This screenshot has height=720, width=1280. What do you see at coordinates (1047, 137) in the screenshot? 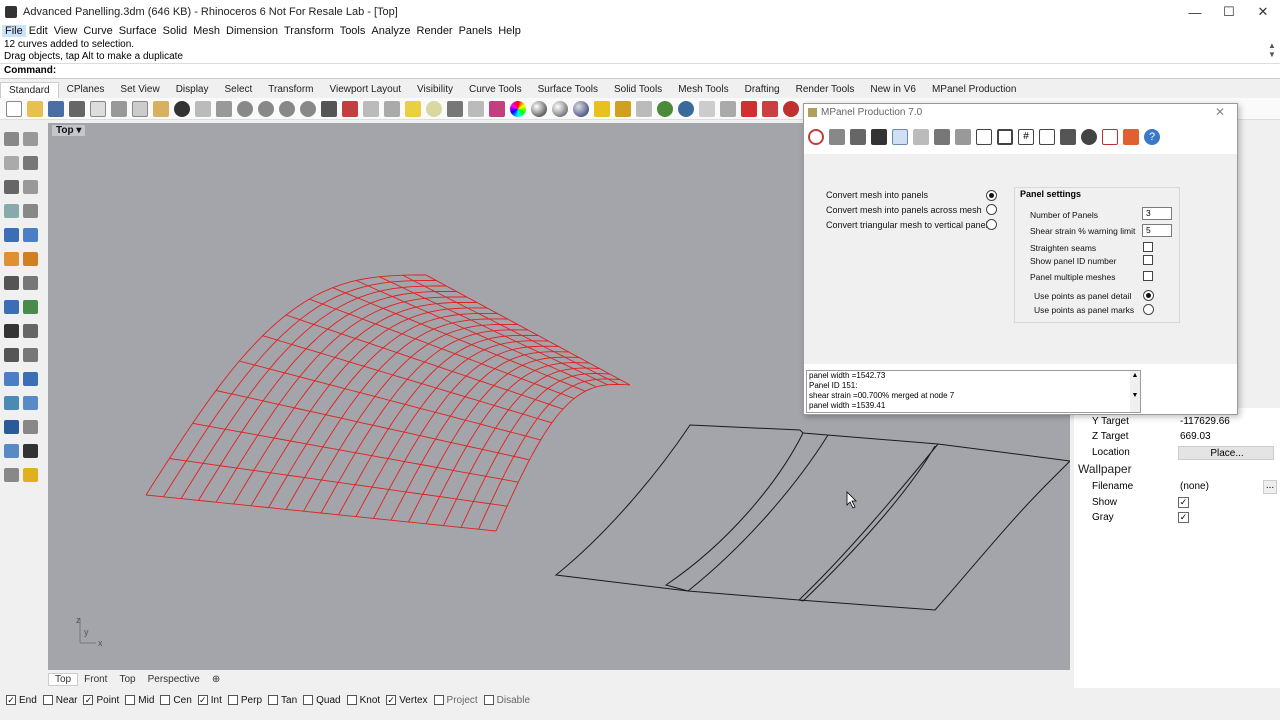
I see `panel-label-icon` at bounding box center [1047, 137].